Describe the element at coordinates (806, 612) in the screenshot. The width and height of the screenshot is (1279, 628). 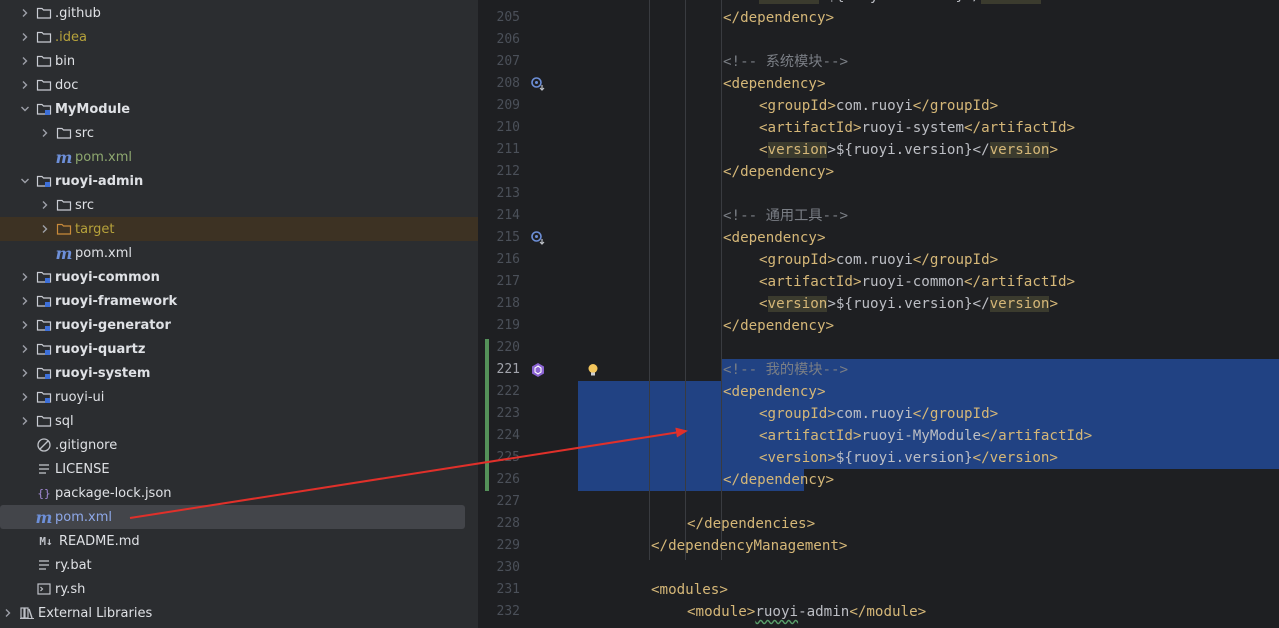
I see `code-line: <module>ruoyi-admin</module>` at that location.